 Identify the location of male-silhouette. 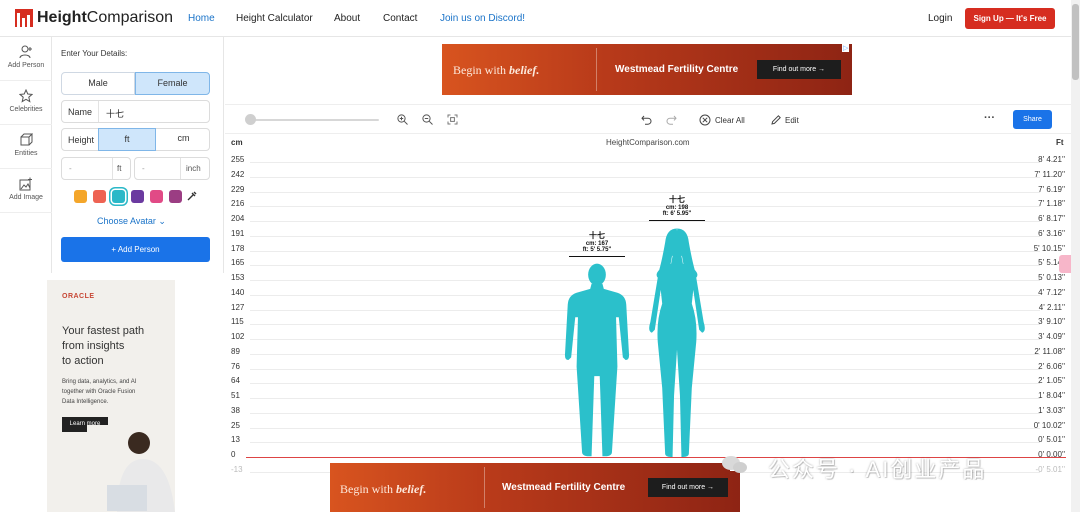
(597, 360).